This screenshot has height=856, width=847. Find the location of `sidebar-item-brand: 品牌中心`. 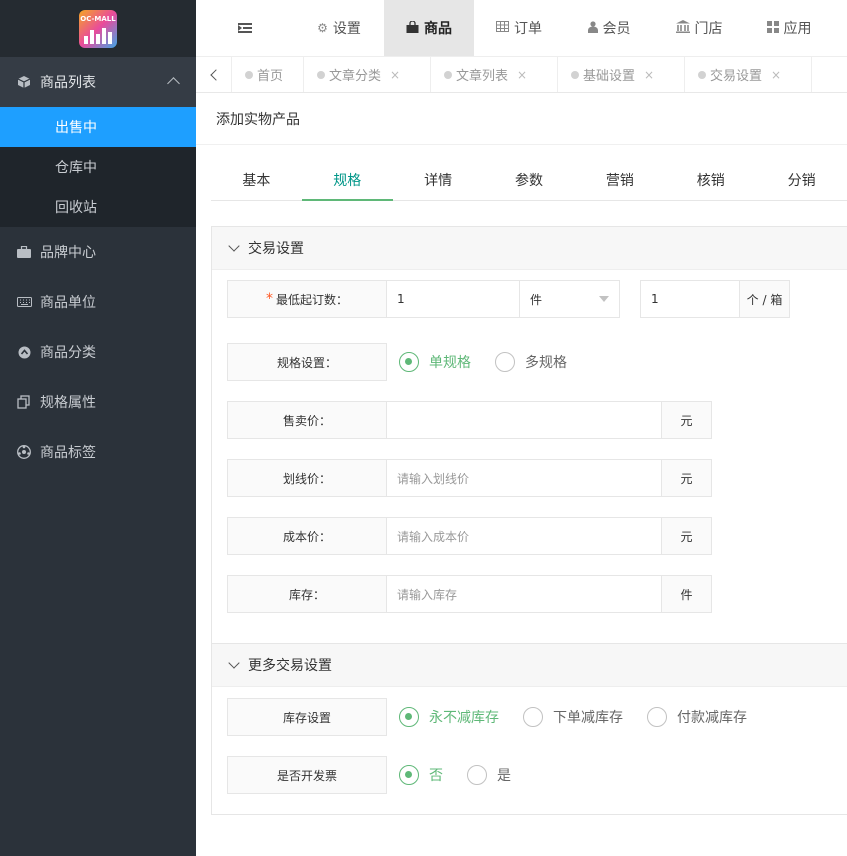

sidebar-item-brand: 品牌中心 is located at coordinates (98, 252).